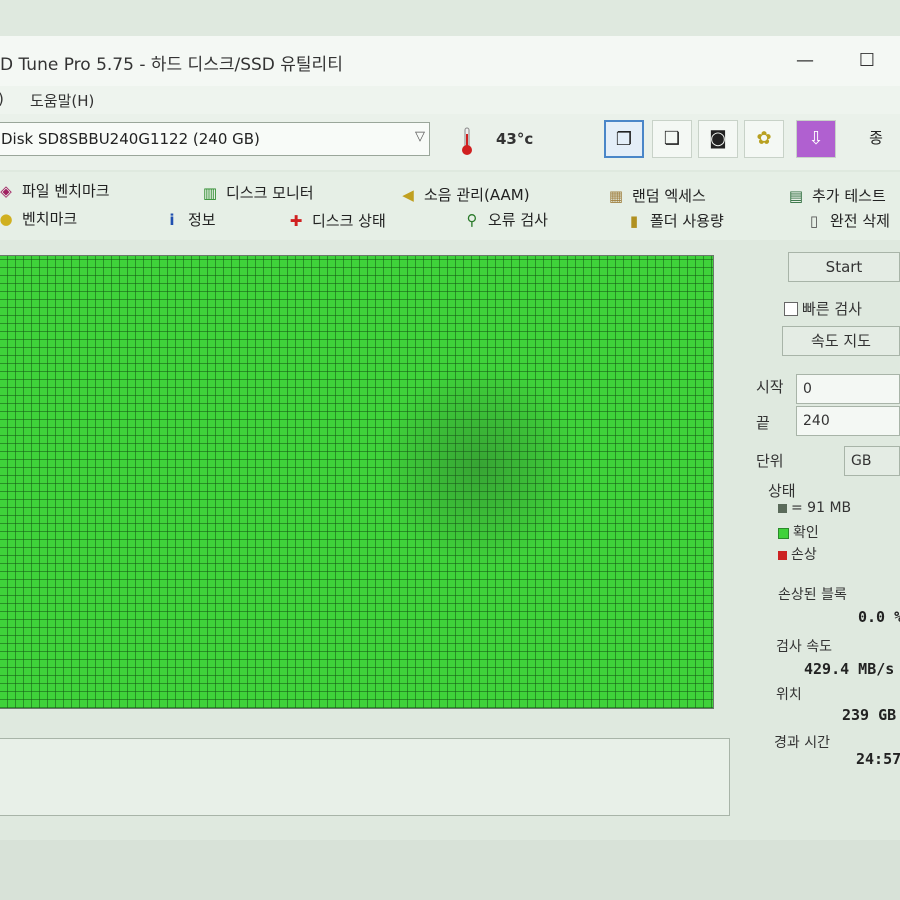 Image resolution: width=900 pixels, height=900 pixels. I want to click on exit-button: ⇩, so click(816, 139).